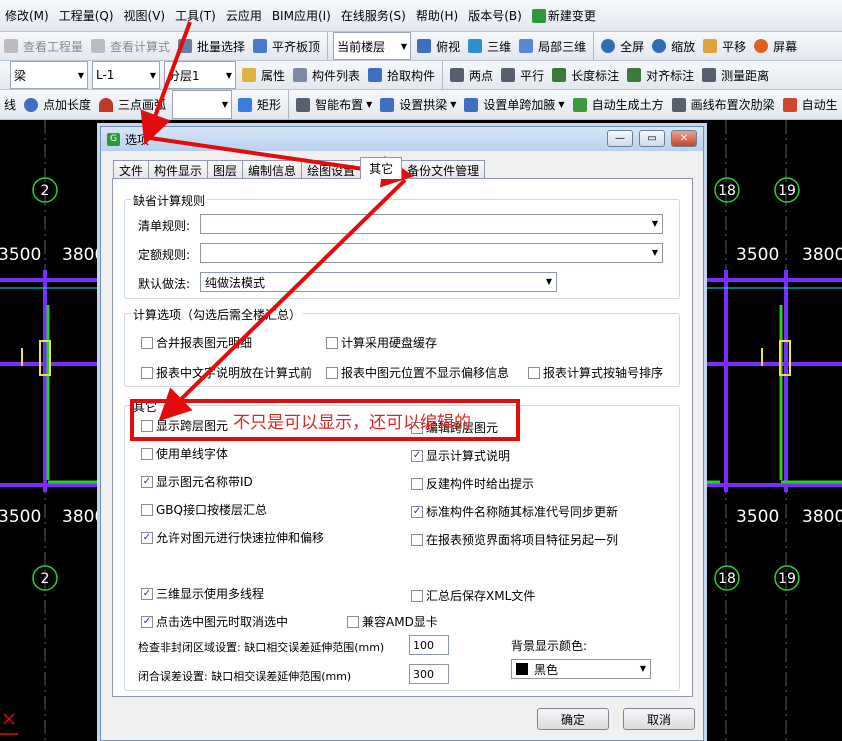 The width and height of the screenshot is (842, 741). What do you see at coordinates (381, 168) in the screenshot?
I see `tab-other: 其它` at bounding box center [381, 168].